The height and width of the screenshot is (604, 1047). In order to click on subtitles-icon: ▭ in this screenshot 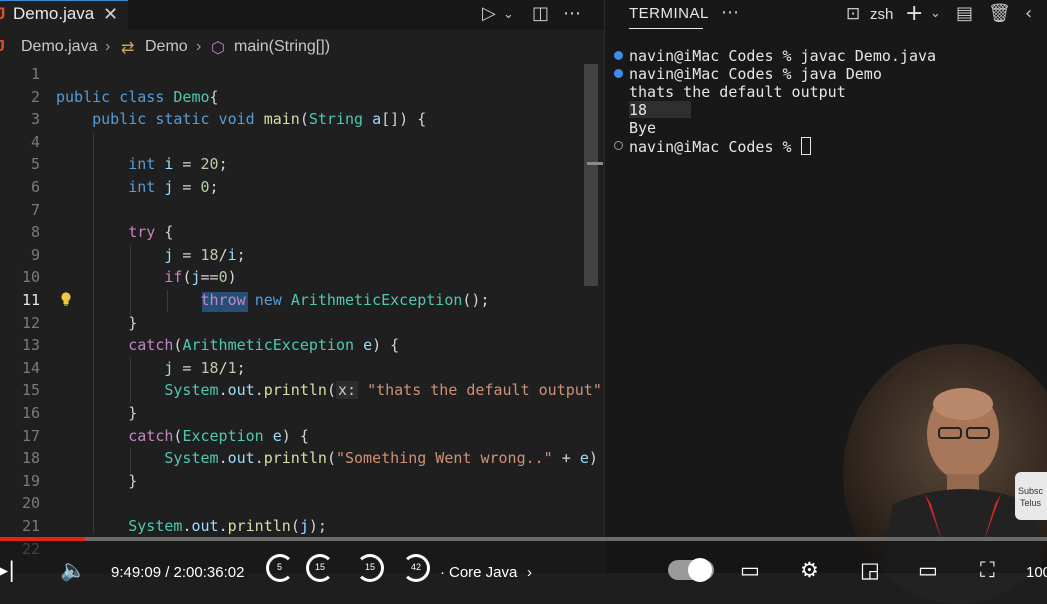, I will do `click(750, 570)`.